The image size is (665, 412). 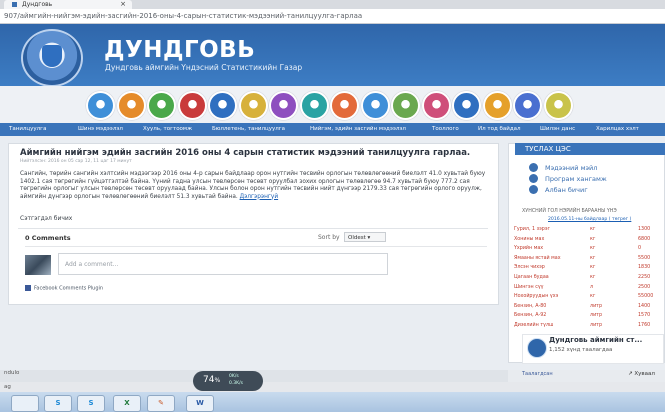 What do you see at coordinates (589, 260) in the screenshot?
I see `price-row: Ямааны ястай мах кг 5500` at bounding box center [589, 260].